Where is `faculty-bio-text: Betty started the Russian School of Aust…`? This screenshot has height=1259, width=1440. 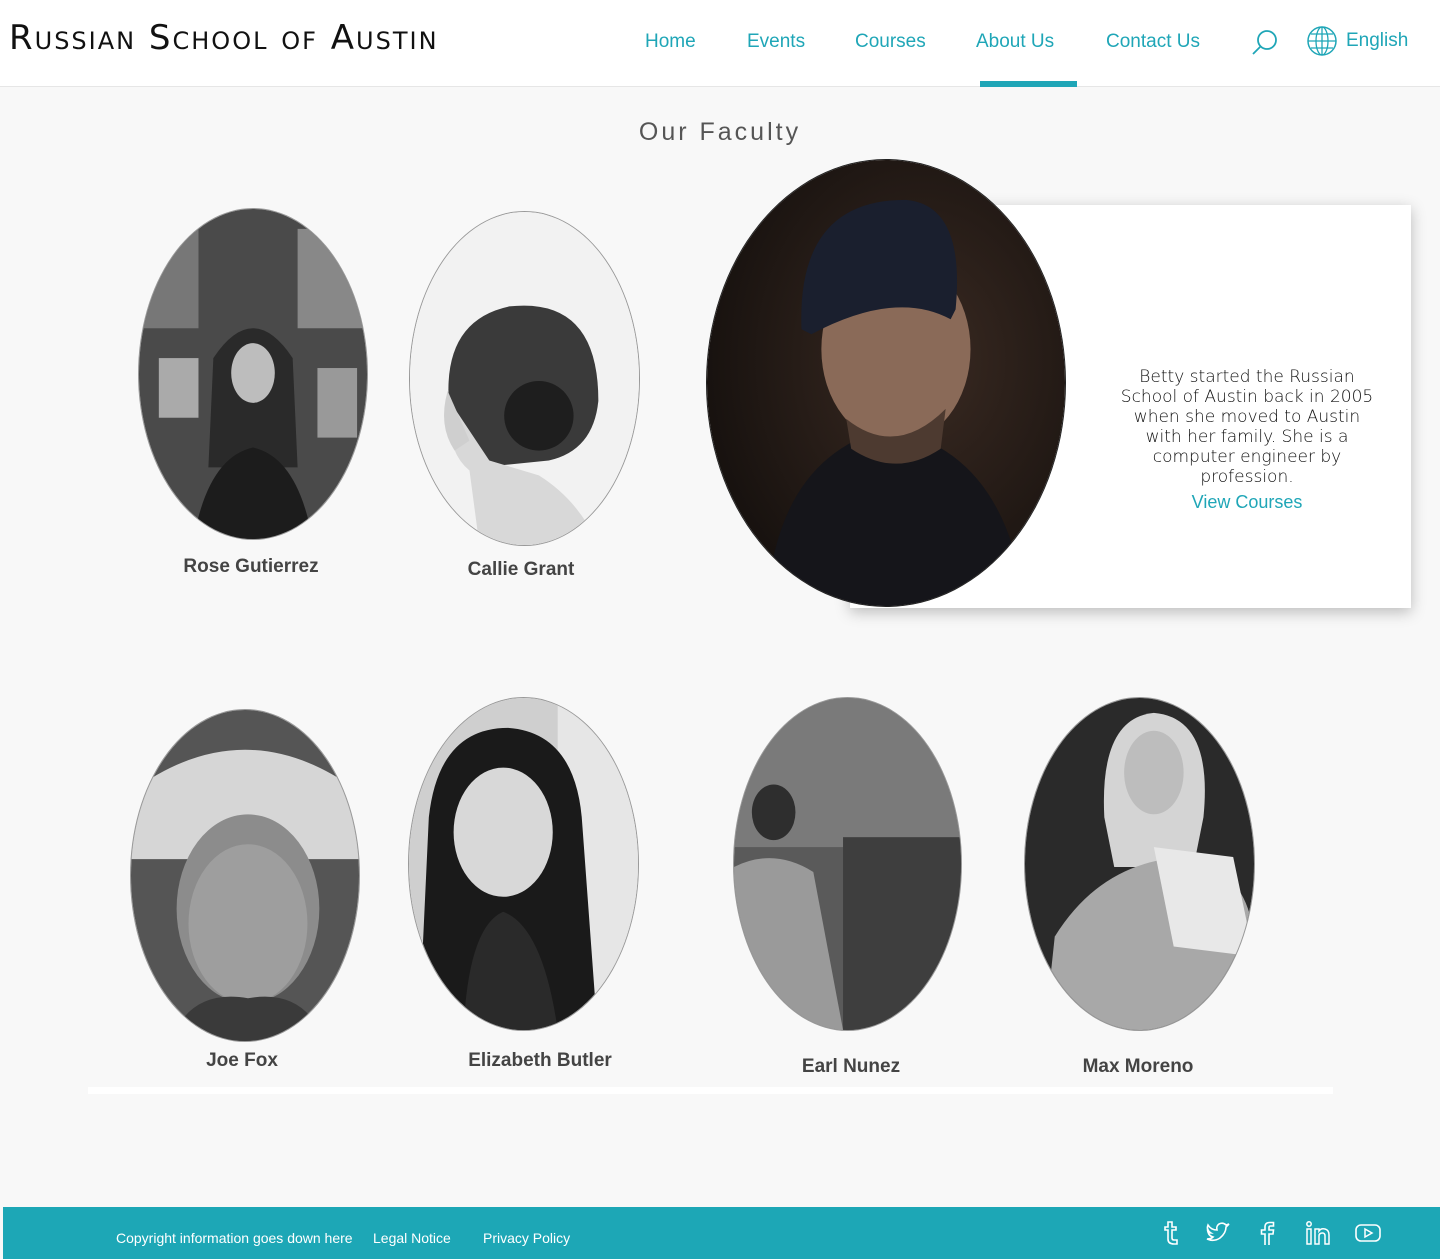 faculty-bio-text: Betty started the Russian School of Aust… is located at coordinates (1247, 427).